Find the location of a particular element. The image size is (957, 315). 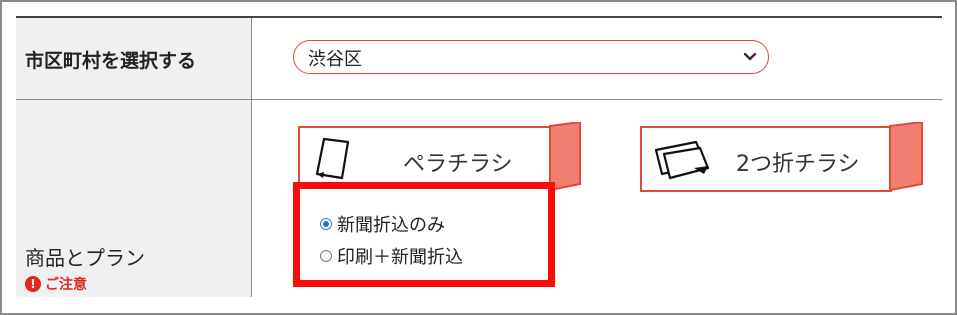

caution-note-label: ご注意 is located at coordinates (66, 285).